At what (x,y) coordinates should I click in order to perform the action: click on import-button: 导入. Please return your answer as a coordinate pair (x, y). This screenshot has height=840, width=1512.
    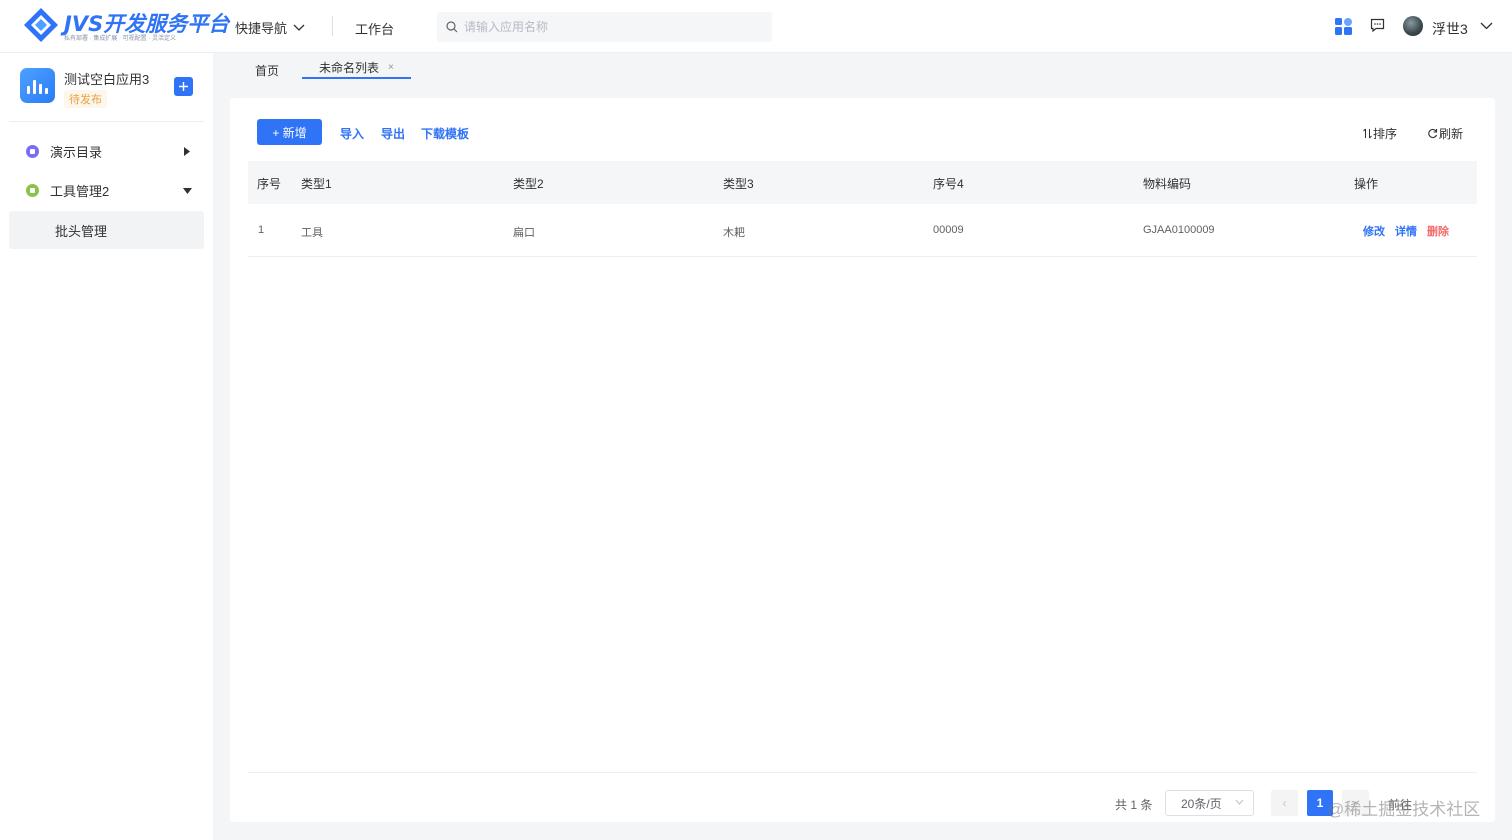
    Looking at the image, I should click on (352, 133).